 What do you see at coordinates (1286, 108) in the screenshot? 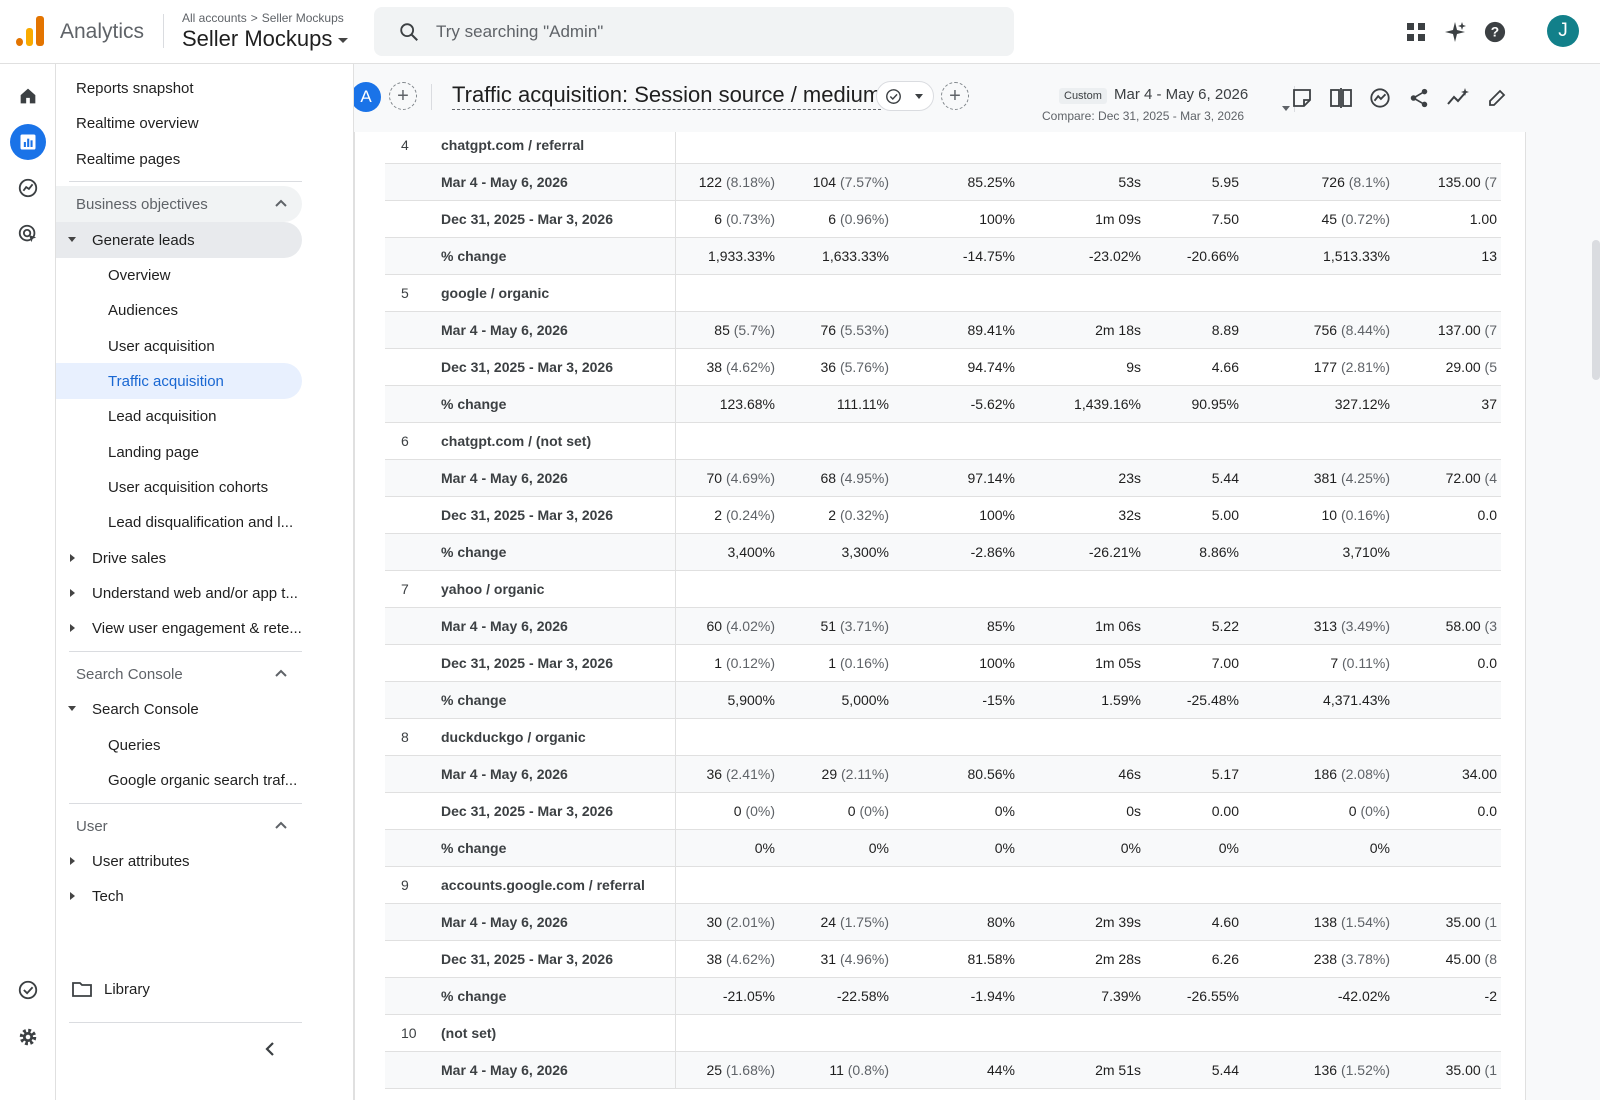
I see `date-caret-down-icon` at bounding box center [1286, 108].